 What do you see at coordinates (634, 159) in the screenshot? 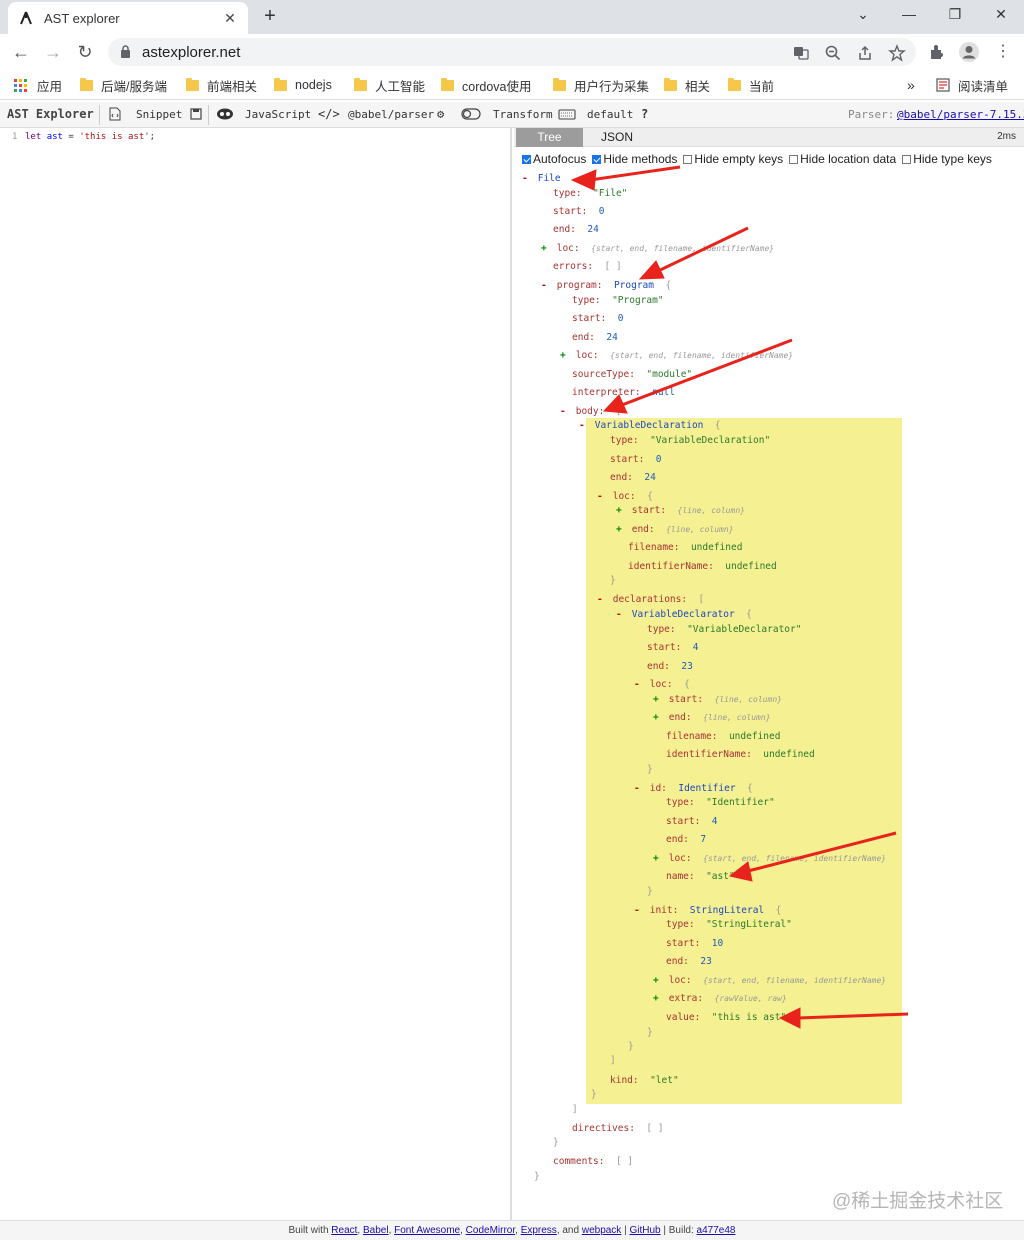
I see `option-hide-methods: Hide methods` at bounding box center [634, 159].